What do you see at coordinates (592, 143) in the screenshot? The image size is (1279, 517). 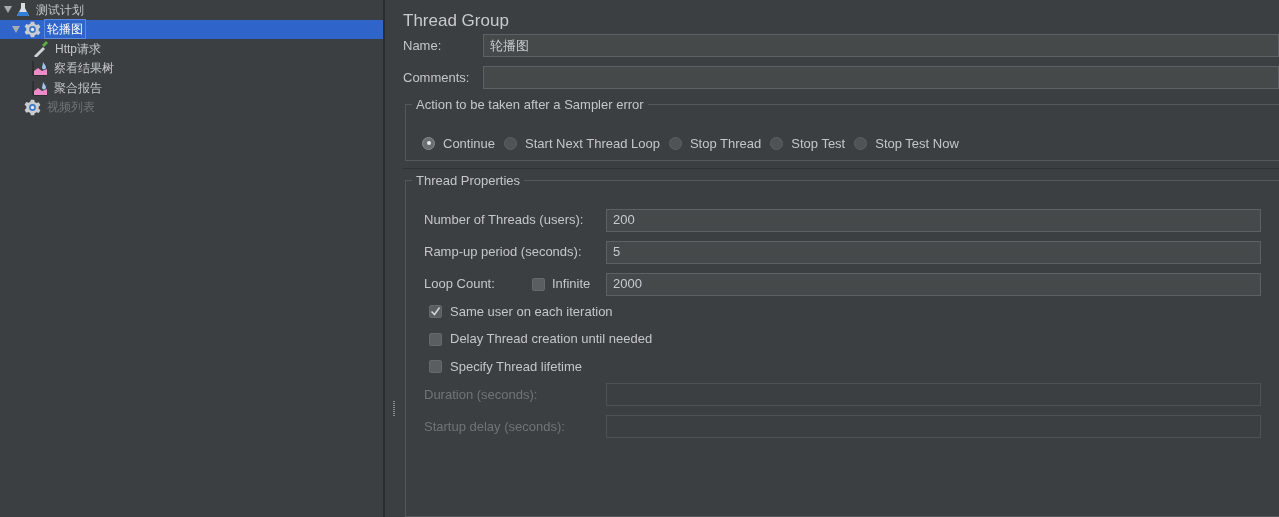 I see `radio-label: Start Next Thread Loop` at bounding box center [592, 143].